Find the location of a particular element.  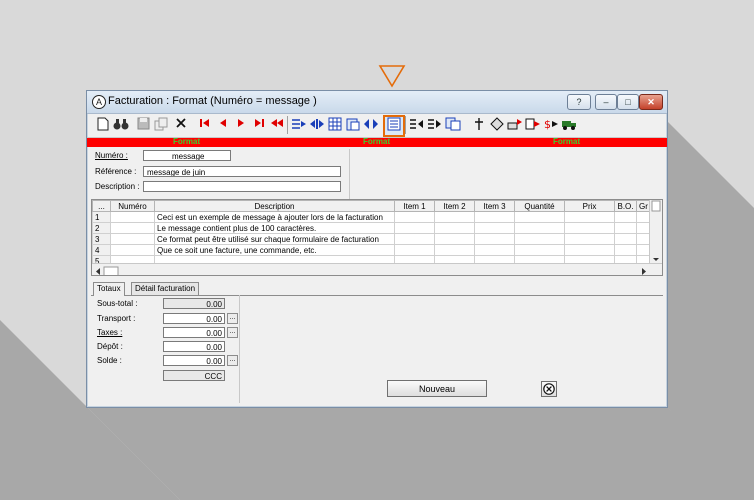

previous-record-icon is located at coordinates (223, 125).